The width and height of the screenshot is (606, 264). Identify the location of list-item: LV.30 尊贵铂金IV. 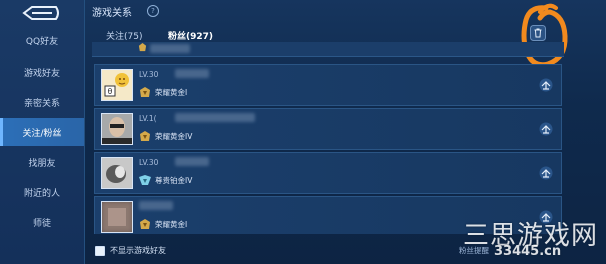
(328, 173).